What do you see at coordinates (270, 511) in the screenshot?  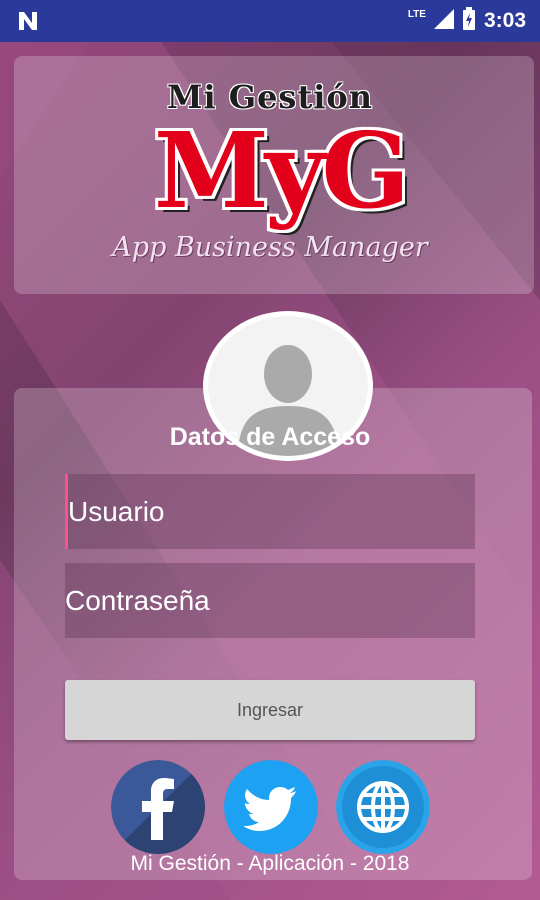 I see `username-input` at bounding box center [270, 511].